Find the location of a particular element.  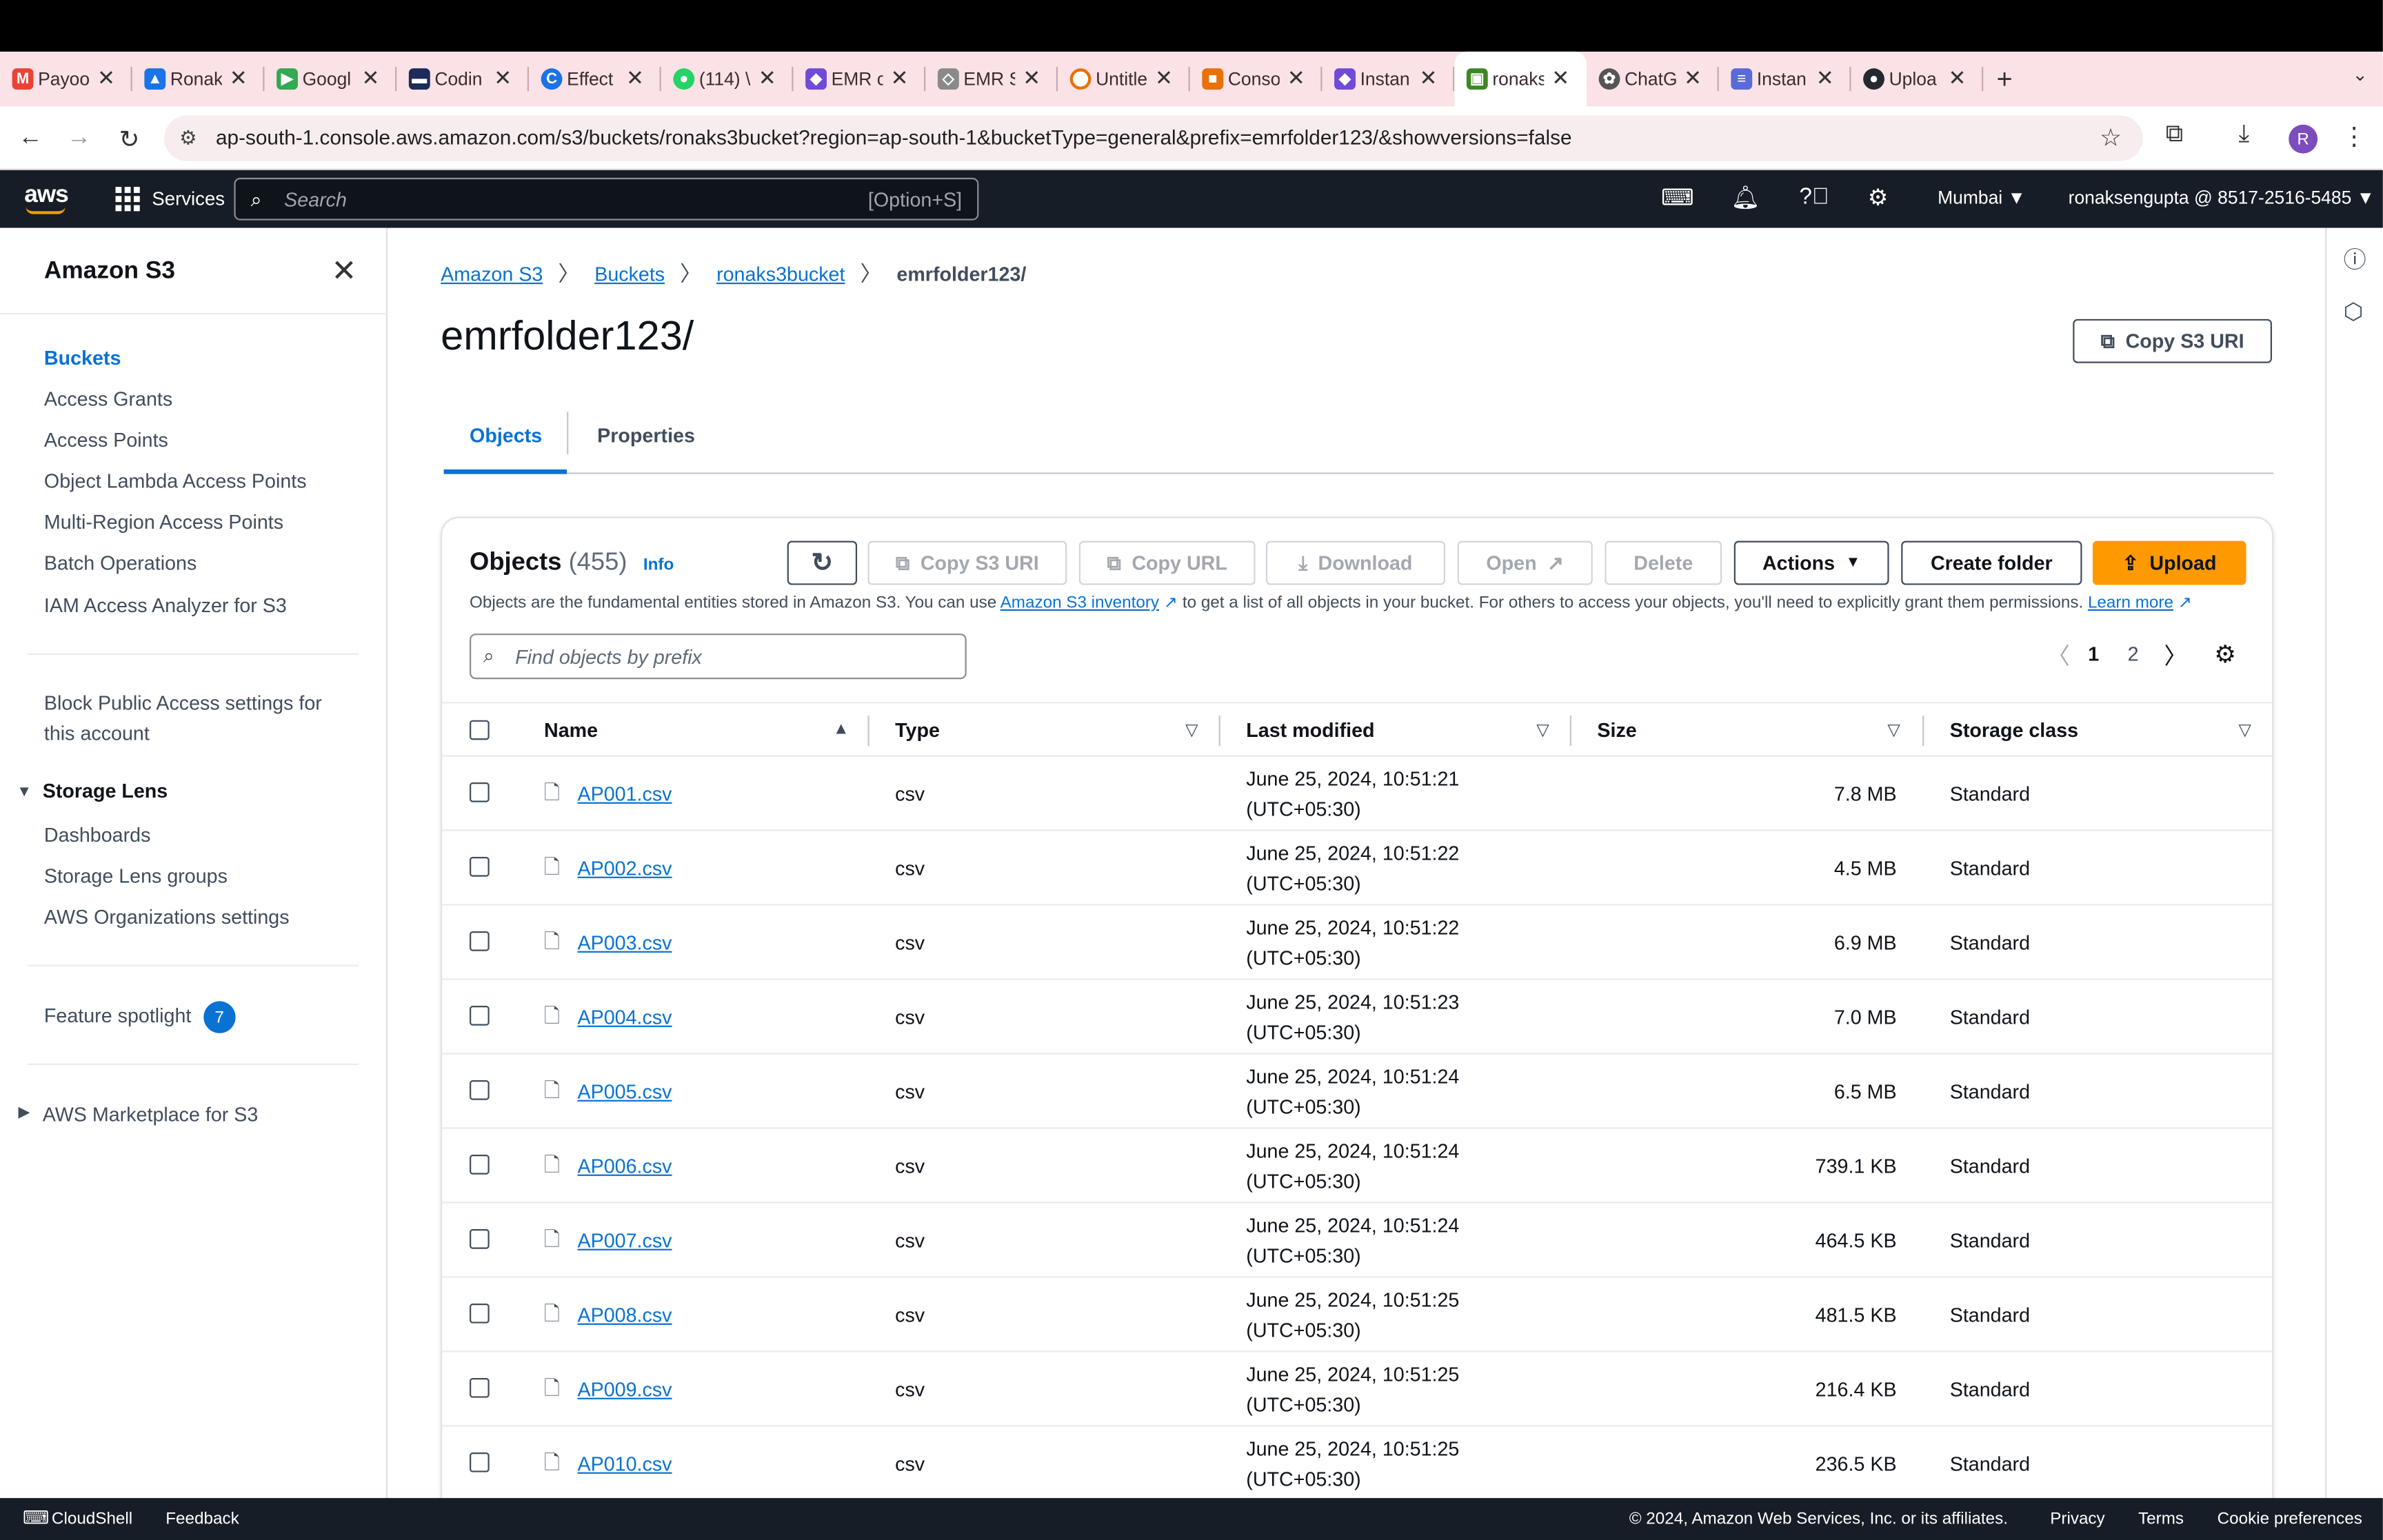

object-name-link: AP005.csv is located at coordinates (625, 1092).